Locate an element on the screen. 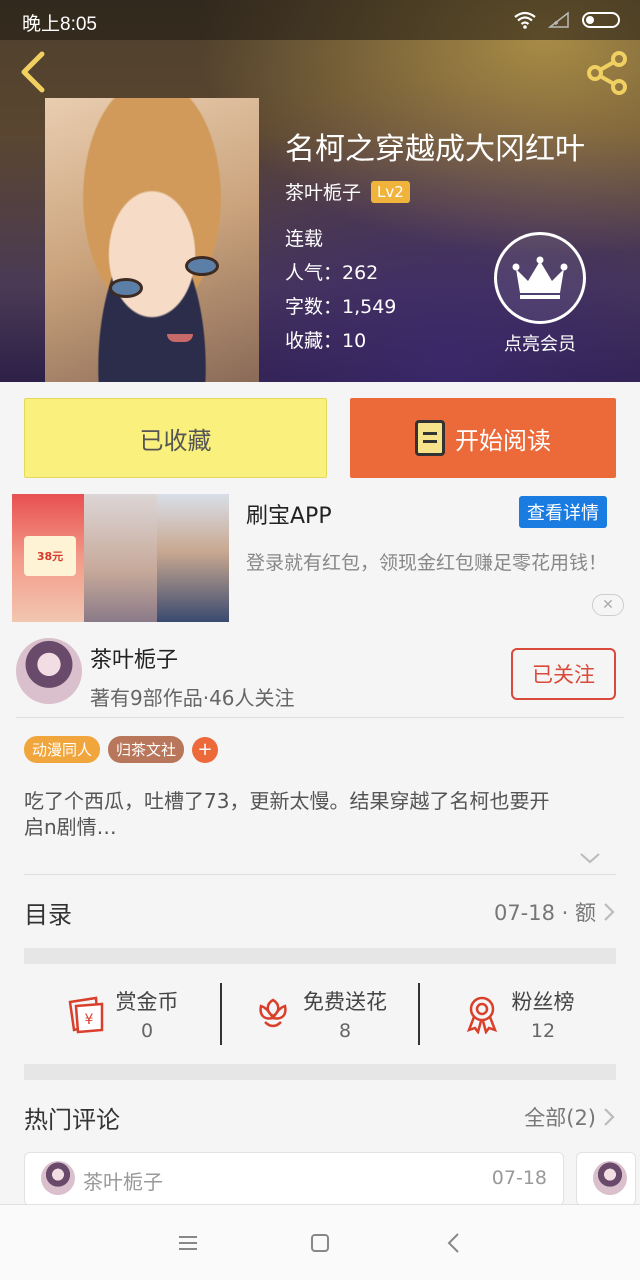 The width and height of the screenshot is (640, 1280). level-badge: Lv2 is located at coordinates (390, 191).